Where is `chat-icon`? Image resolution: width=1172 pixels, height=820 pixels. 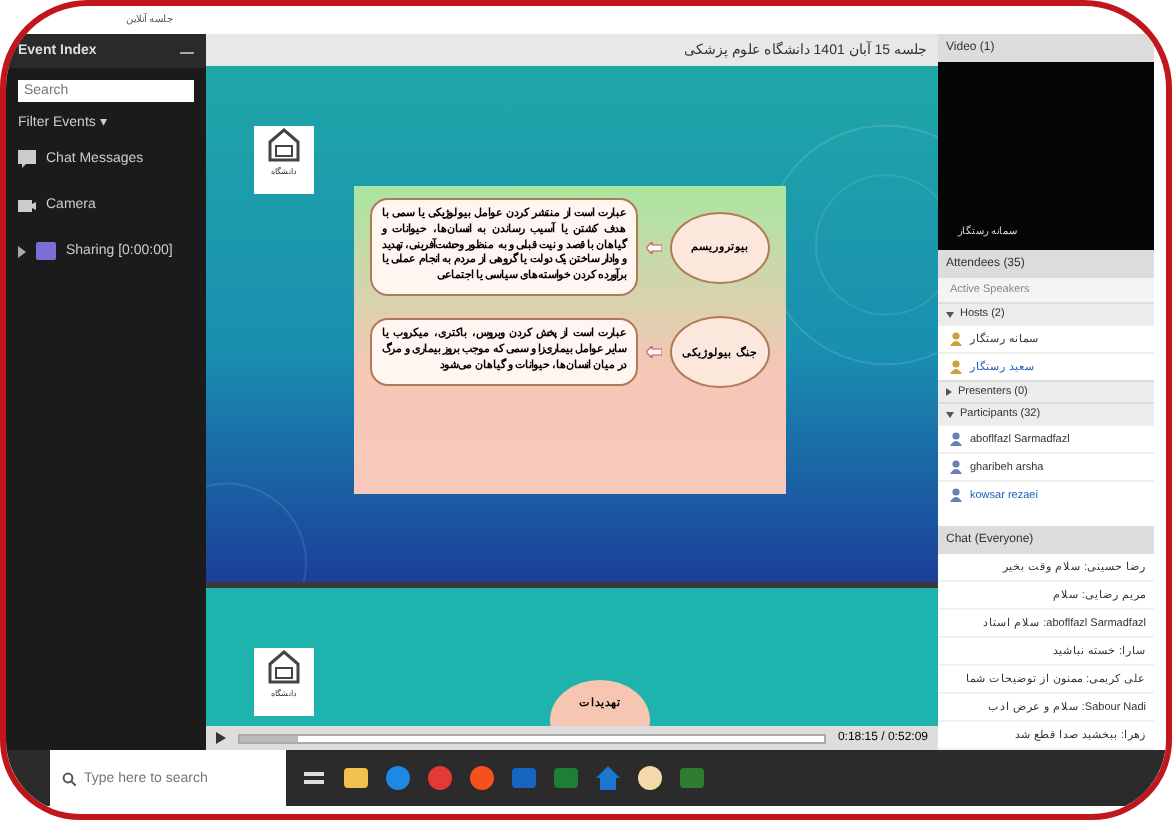 chat-icon is located at coordinates (27, 159).